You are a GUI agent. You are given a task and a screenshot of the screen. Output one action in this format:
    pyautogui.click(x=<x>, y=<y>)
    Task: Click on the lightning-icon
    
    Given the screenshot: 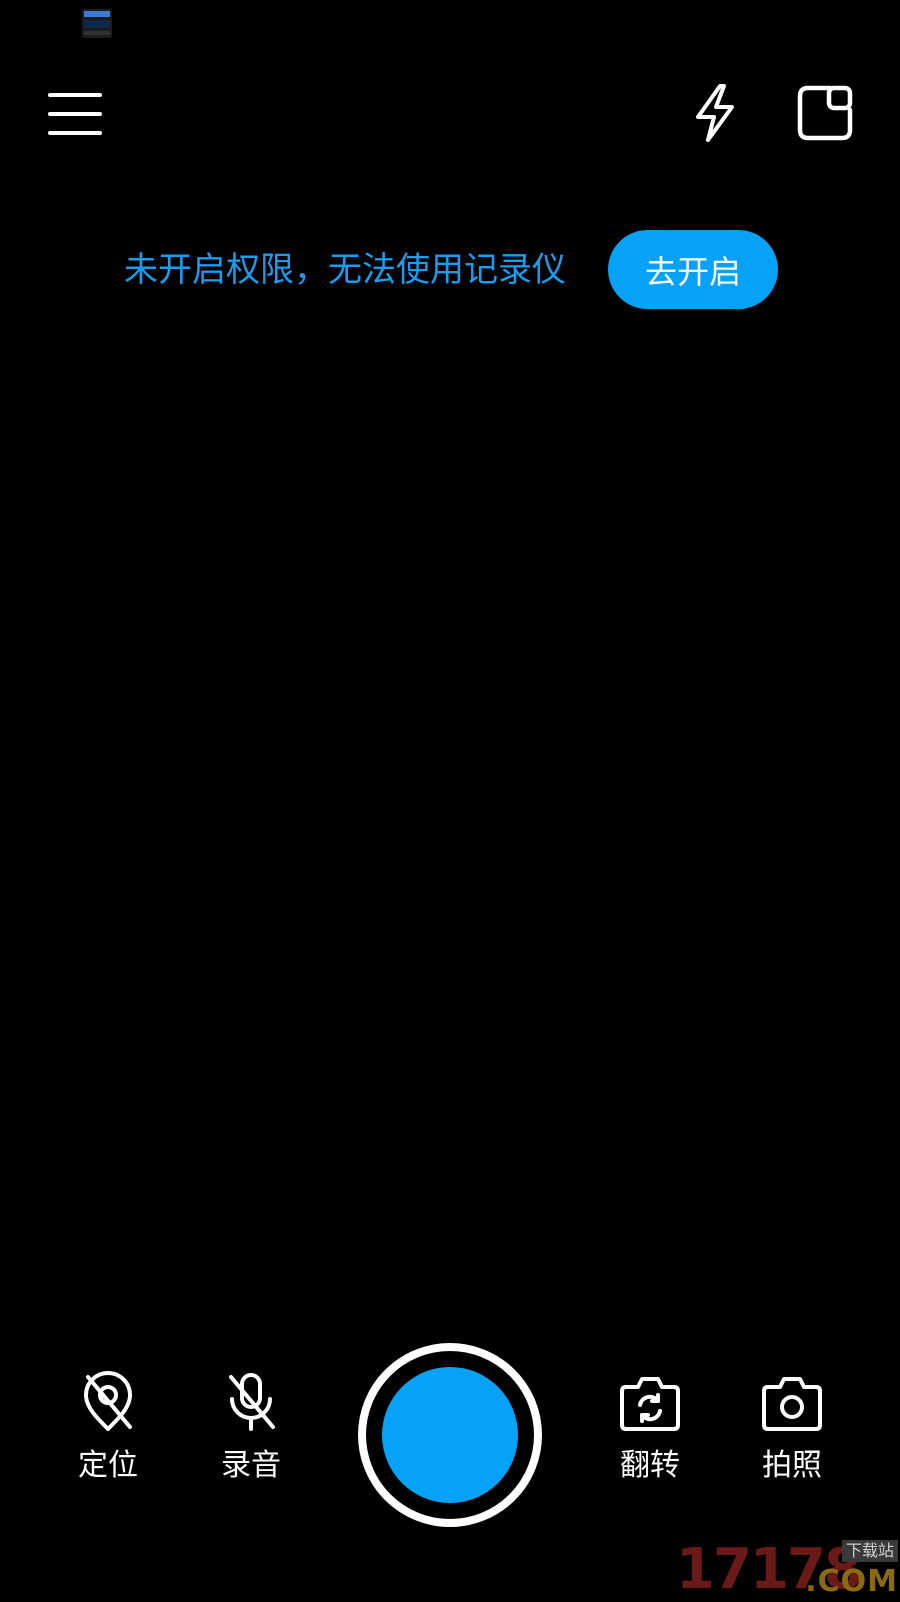 What is the action you would take?
    pyautogui.click(x=715, y=113)
    